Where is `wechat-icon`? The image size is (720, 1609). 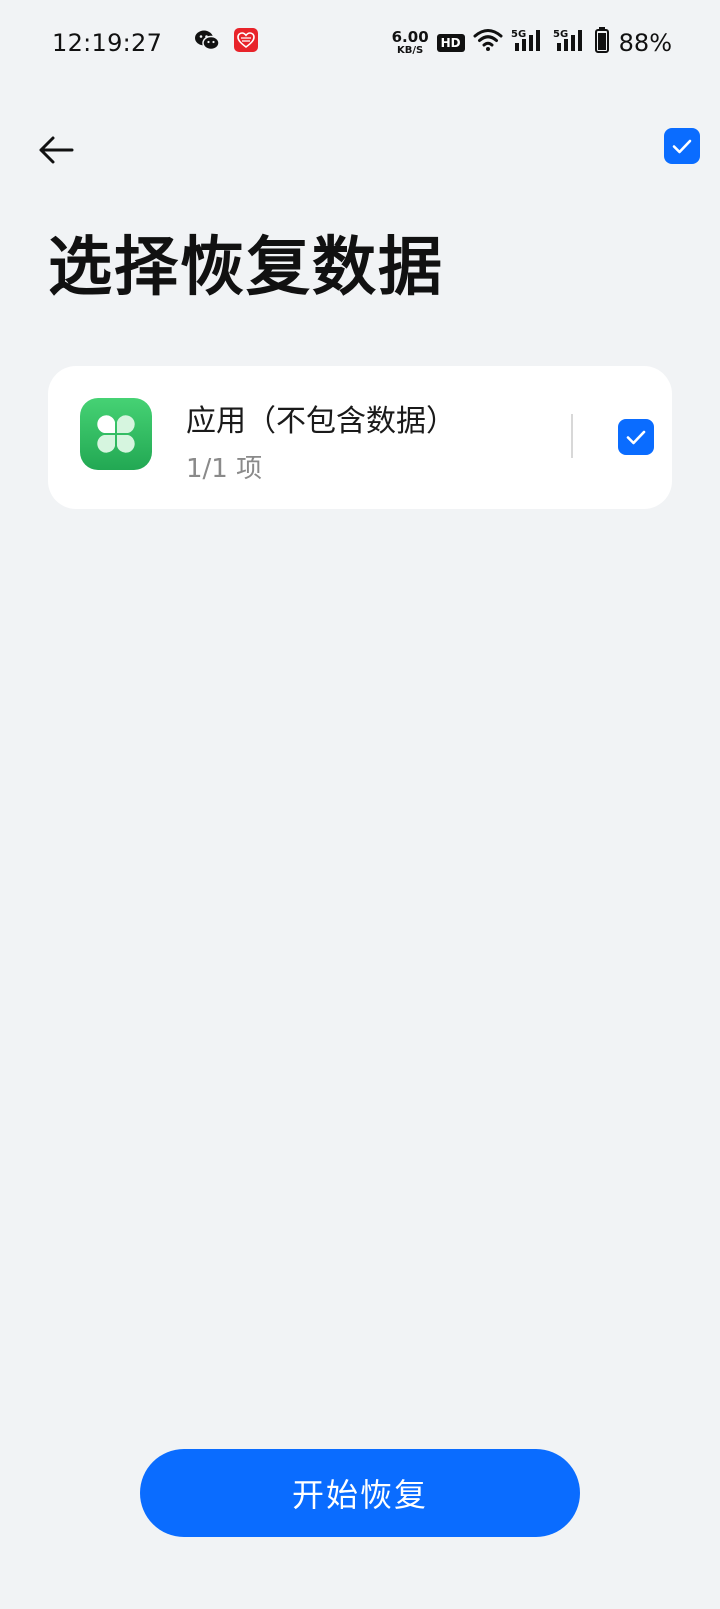
wechat-icon is located at coordinates (207, 43).